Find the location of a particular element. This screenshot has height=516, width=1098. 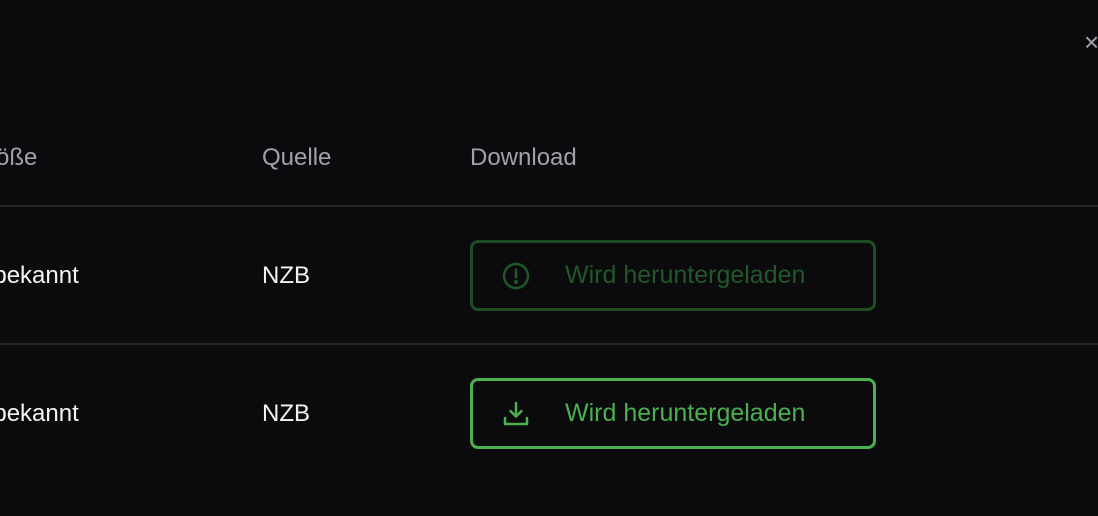

close-button: × is located at coordinates (1091, 42).